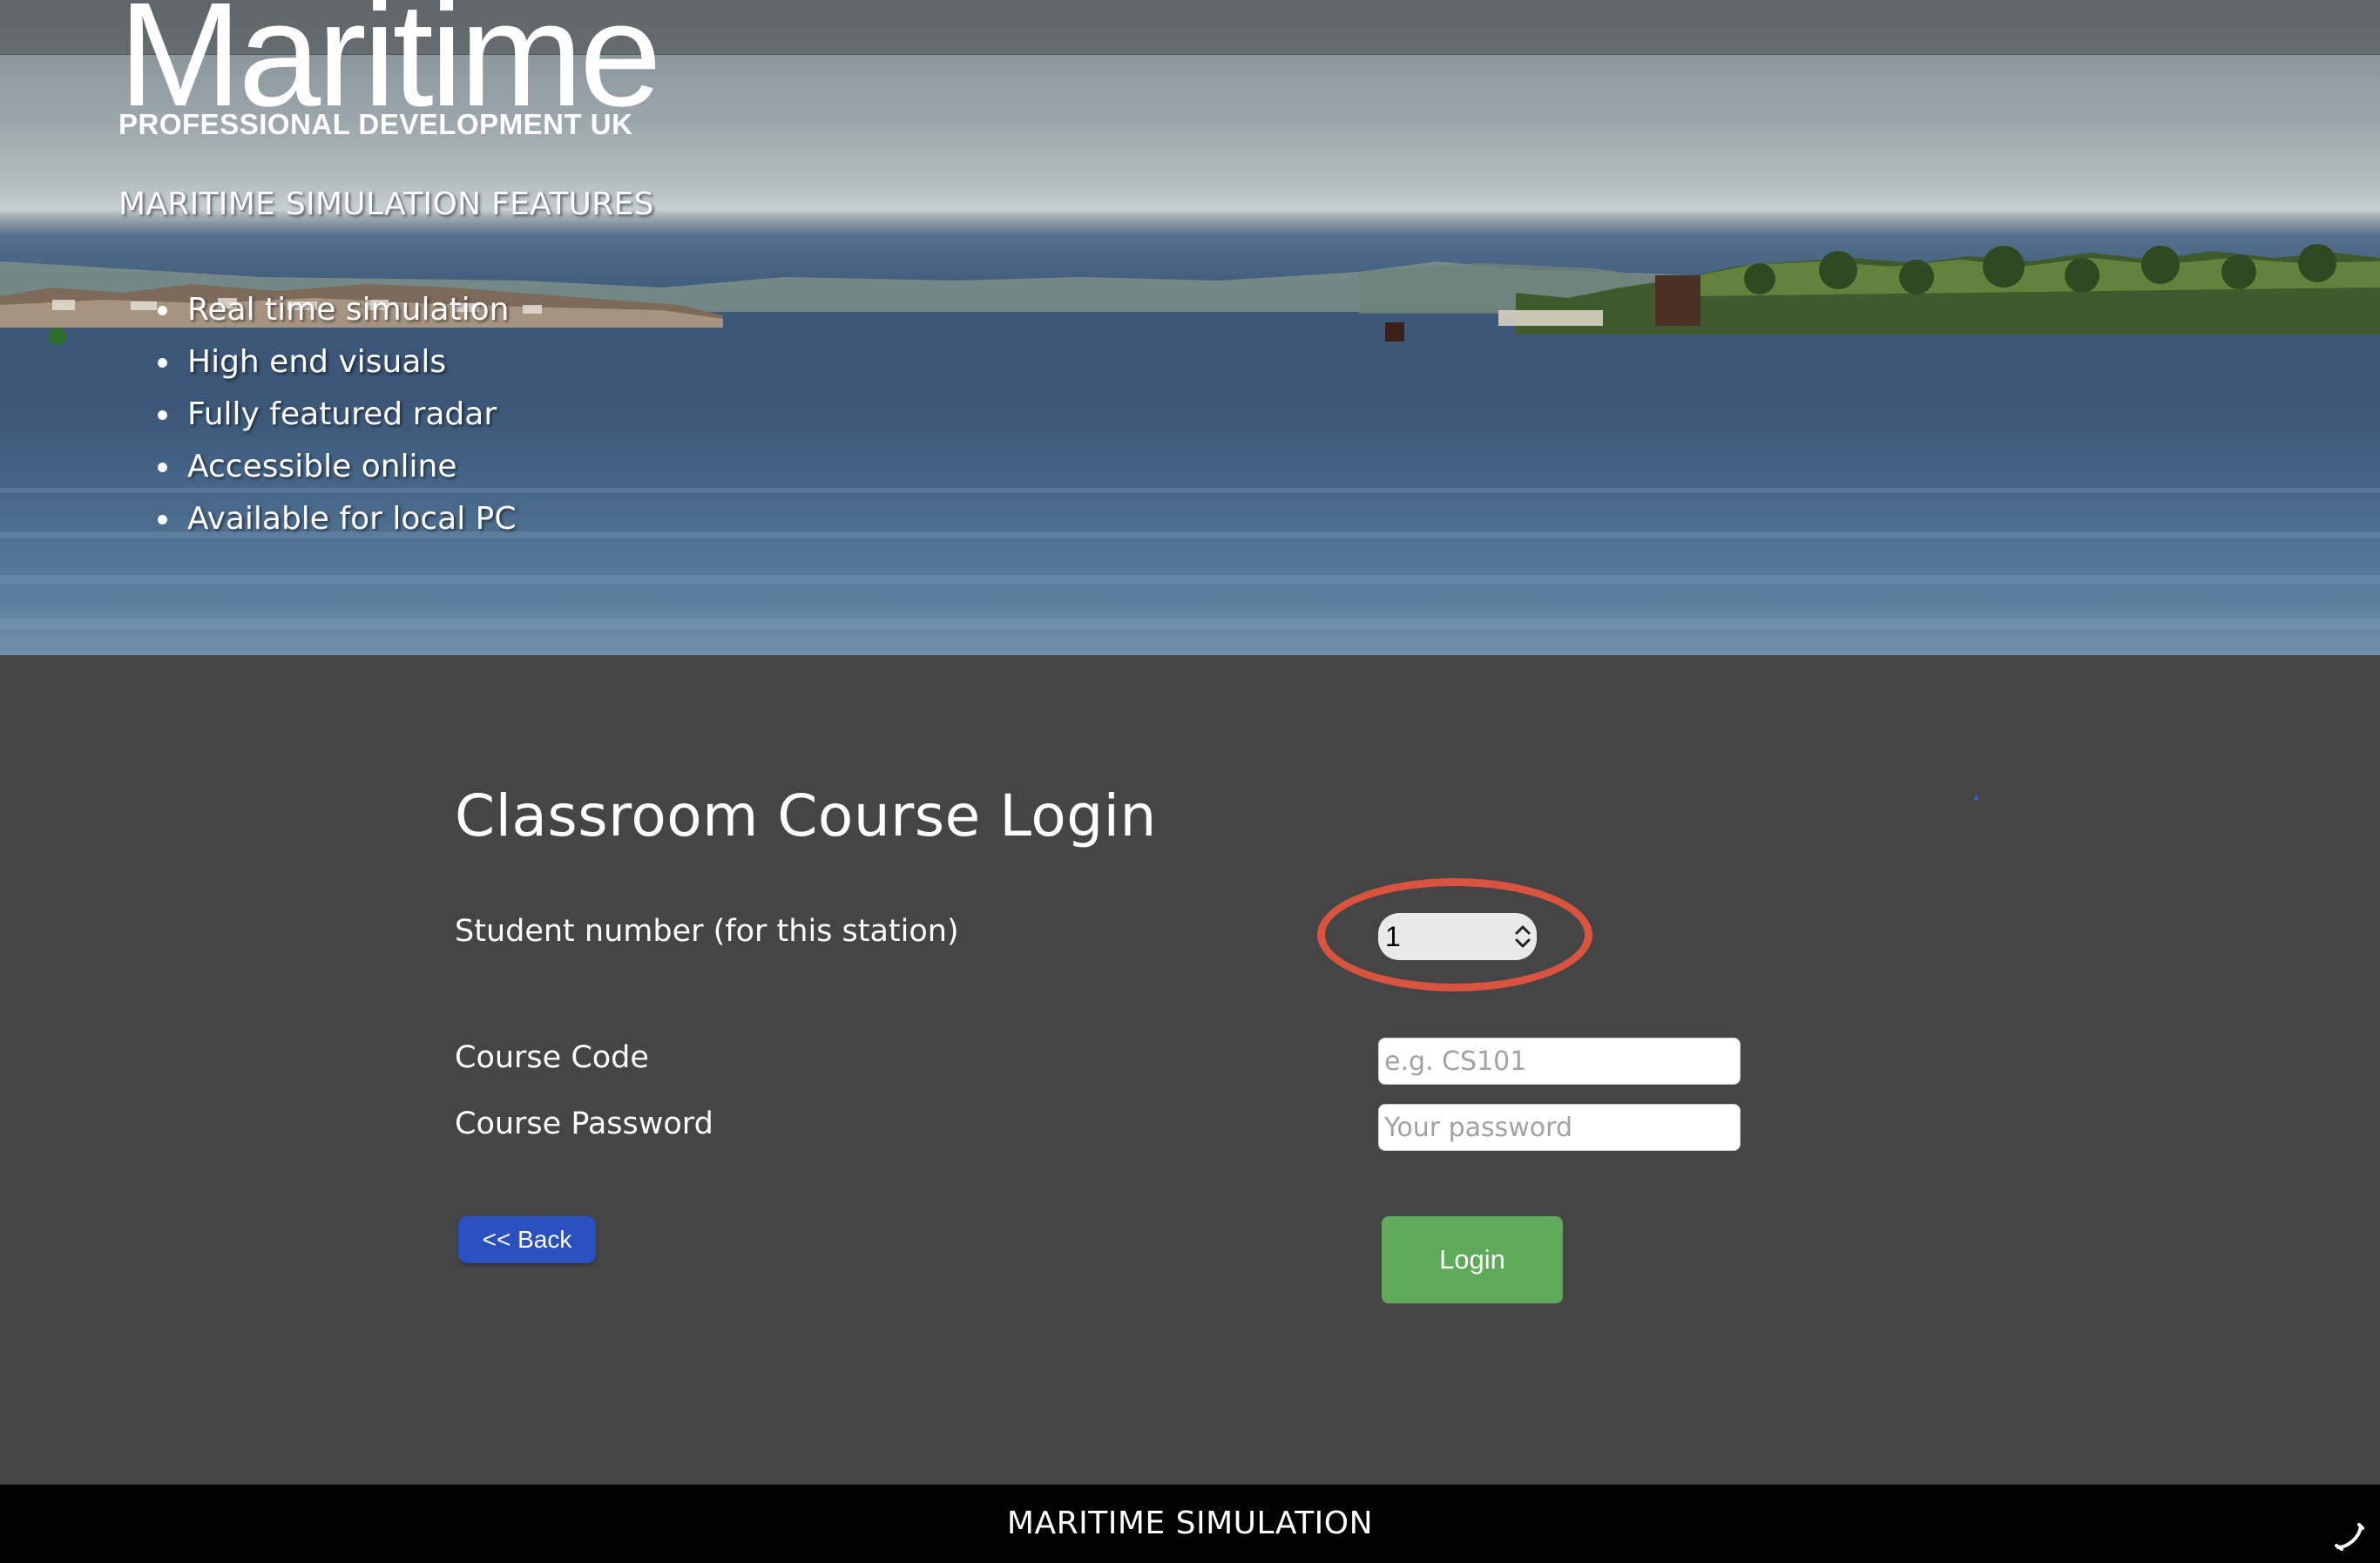 This screenshot has height=1563, width=2380. Describe the element at coordinates (1472, 1259) in the screenshot. I see `login-button: Login` at that location.